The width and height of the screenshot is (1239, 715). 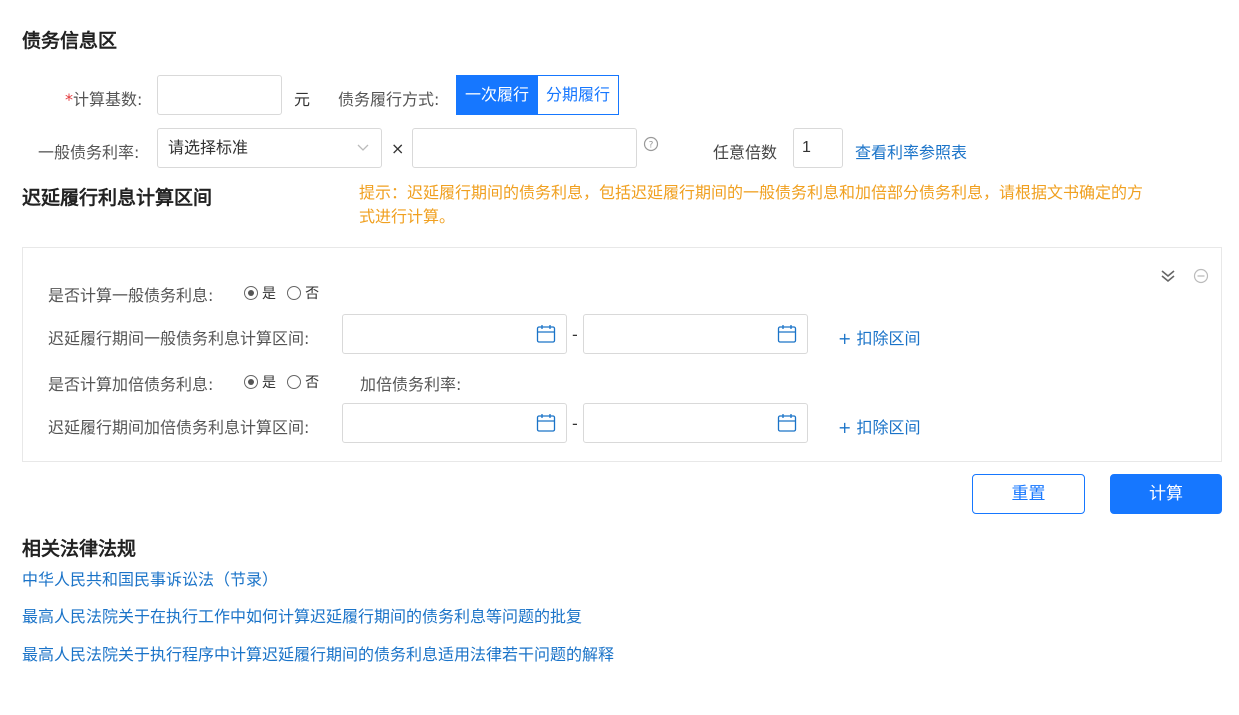 What do you see at coordinates (1028, 494) in the screenshot?
I see `reset-button: 重置` at bounding box center [1028, 494].